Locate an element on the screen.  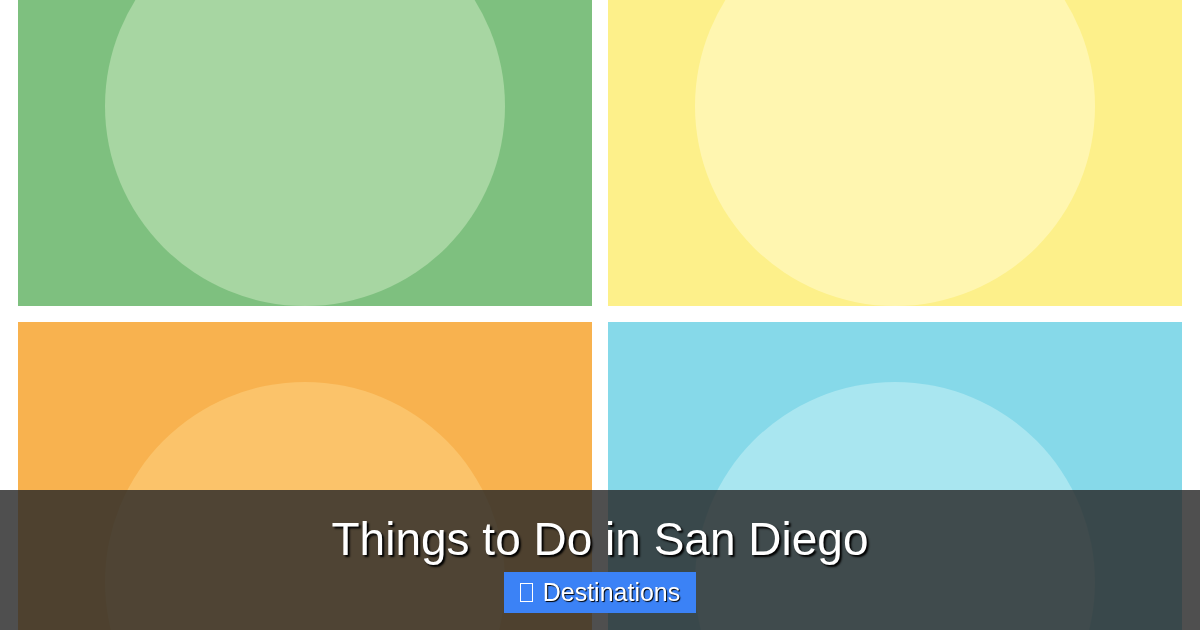
page-title: Things to Do in San Diego is located at coordinates (600, 539).